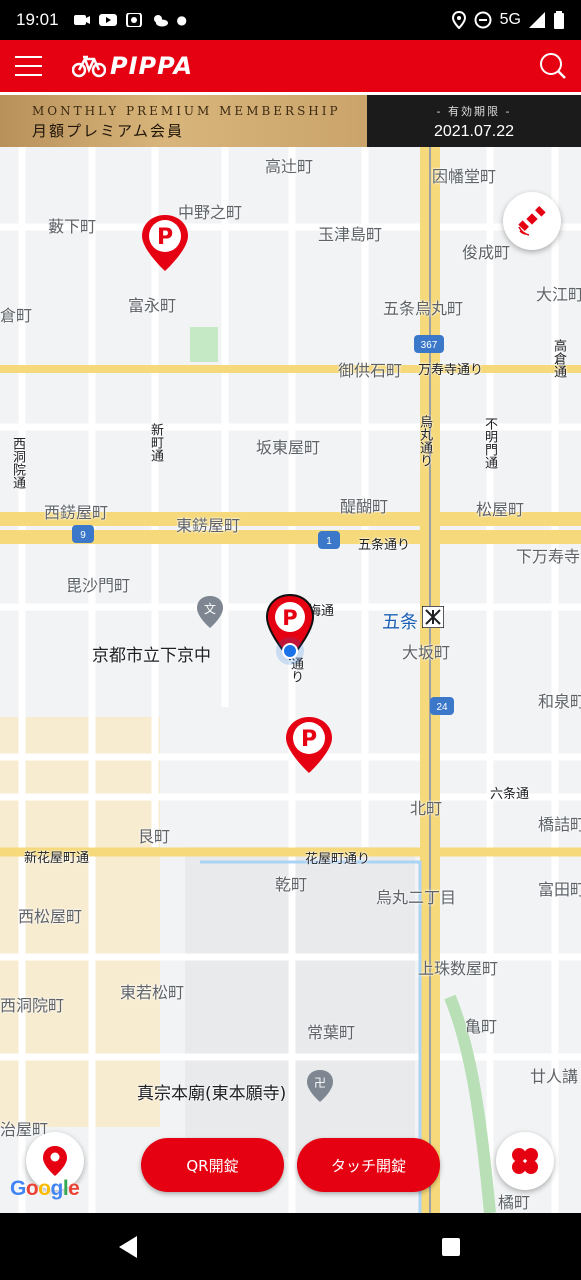 The image size is (581, 1280). Describe the element at coordinates (554, 1076) in the screenshot. I see `map-label: 廿人講` at that location.